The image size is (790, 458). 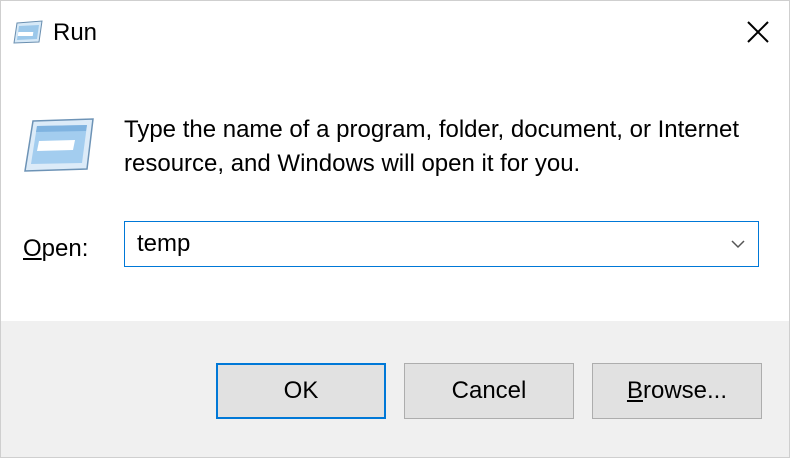 What do you see at coordinates (32, 248) in the screenshot?
I see `open-label-accelerator: O` at bounding box center [32, 248].